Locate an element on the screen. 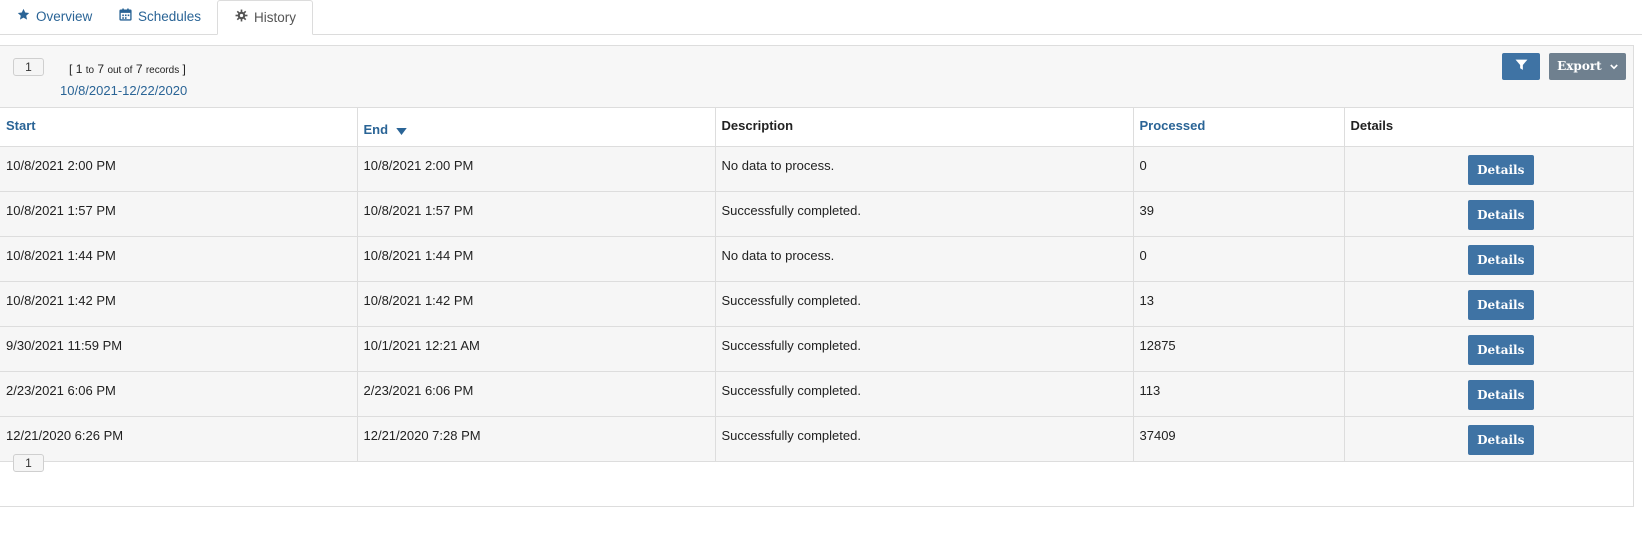  cell-end: 10/8/2021 2:00 PM is located at coordinates (536, 169).